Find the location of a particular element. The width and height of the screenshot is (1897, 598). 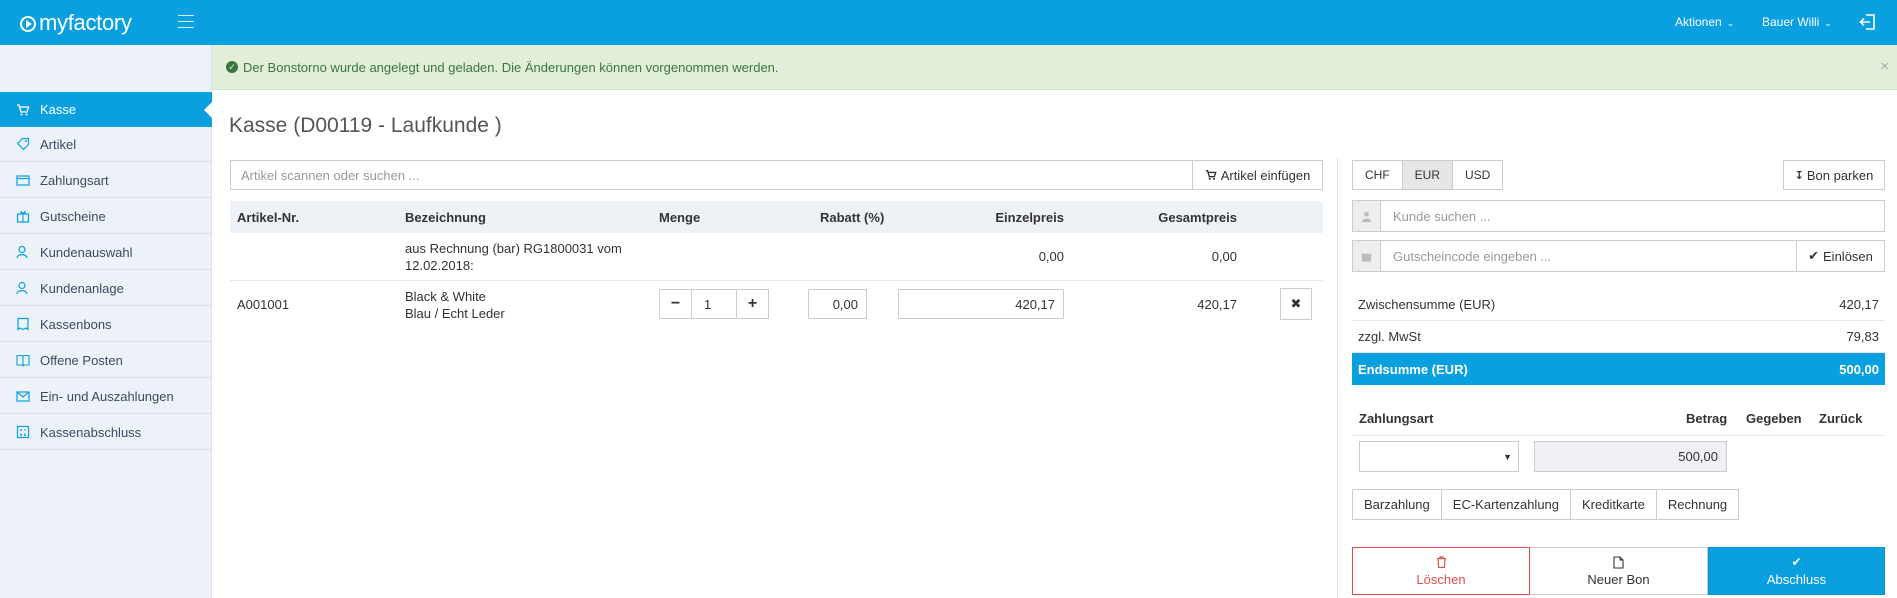

delete-button: Löschen is located at coordinates (1441, 571).